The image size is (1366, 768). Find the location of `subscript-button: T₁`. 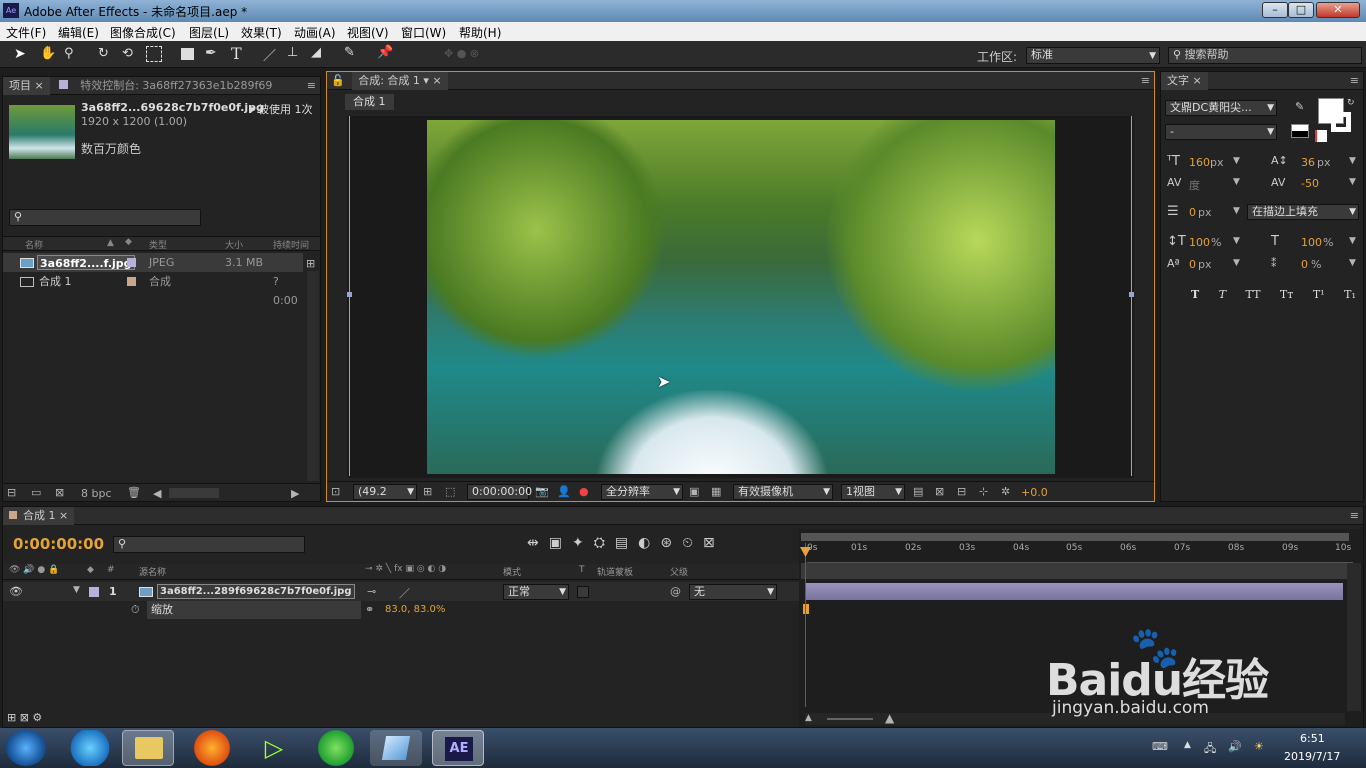

subscript-button: T₁ is located at coordinates (1350, 294).